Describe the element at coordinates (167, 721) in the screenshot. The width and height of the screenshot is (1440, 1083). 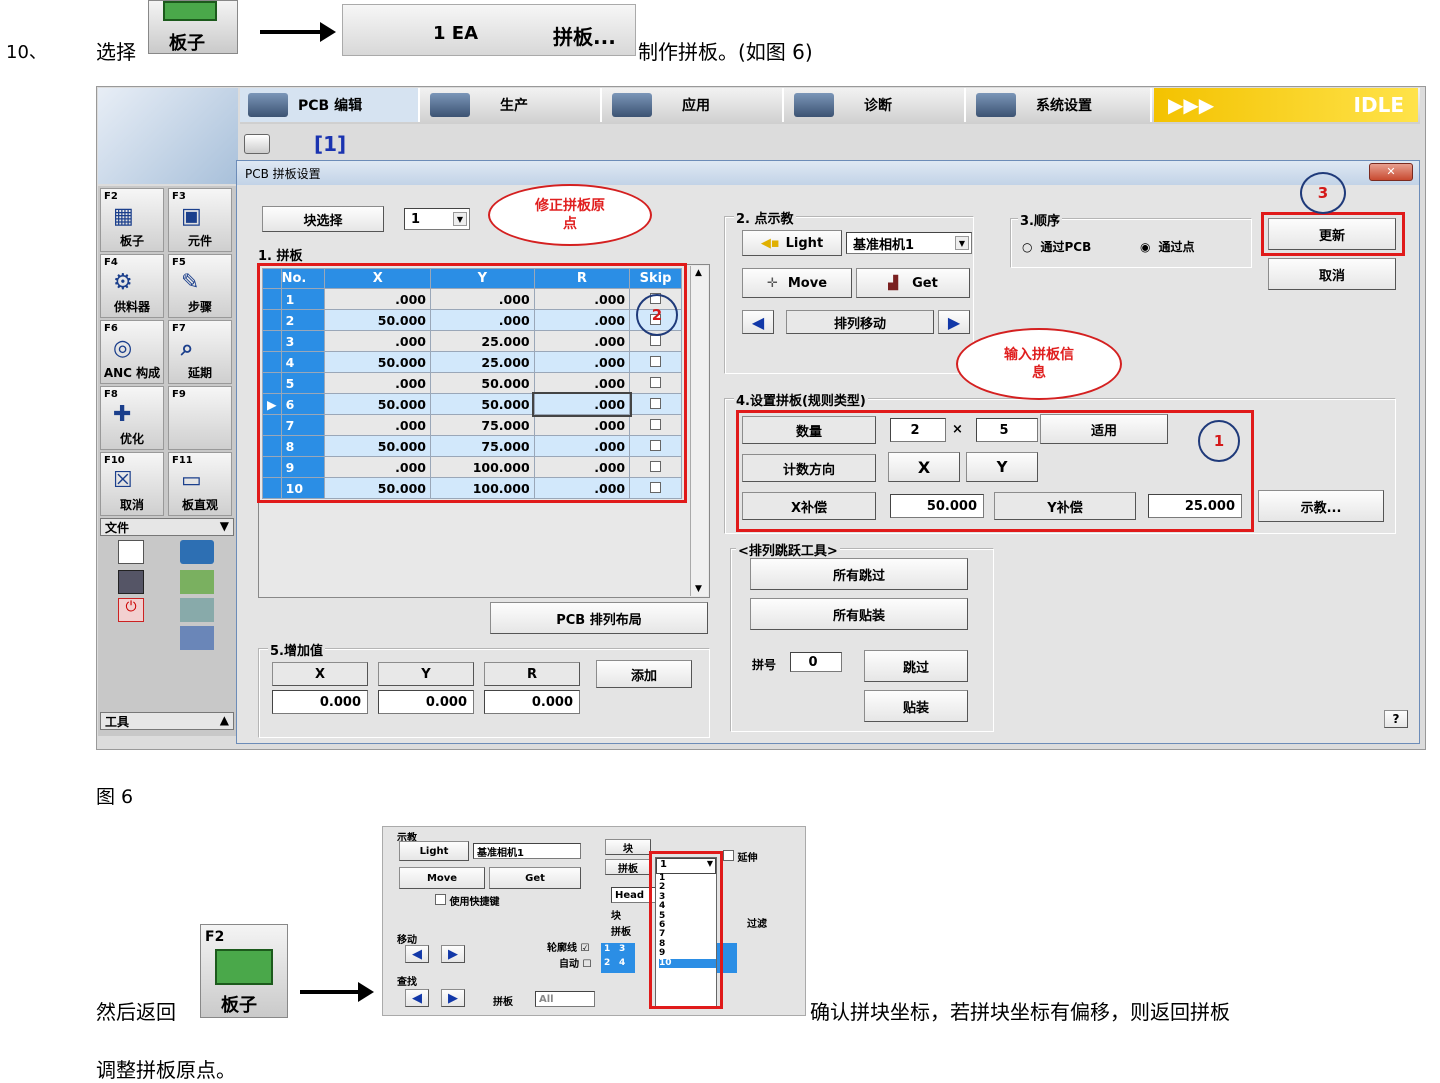
I see `tools-section-header: 工具 ▲` at that location.